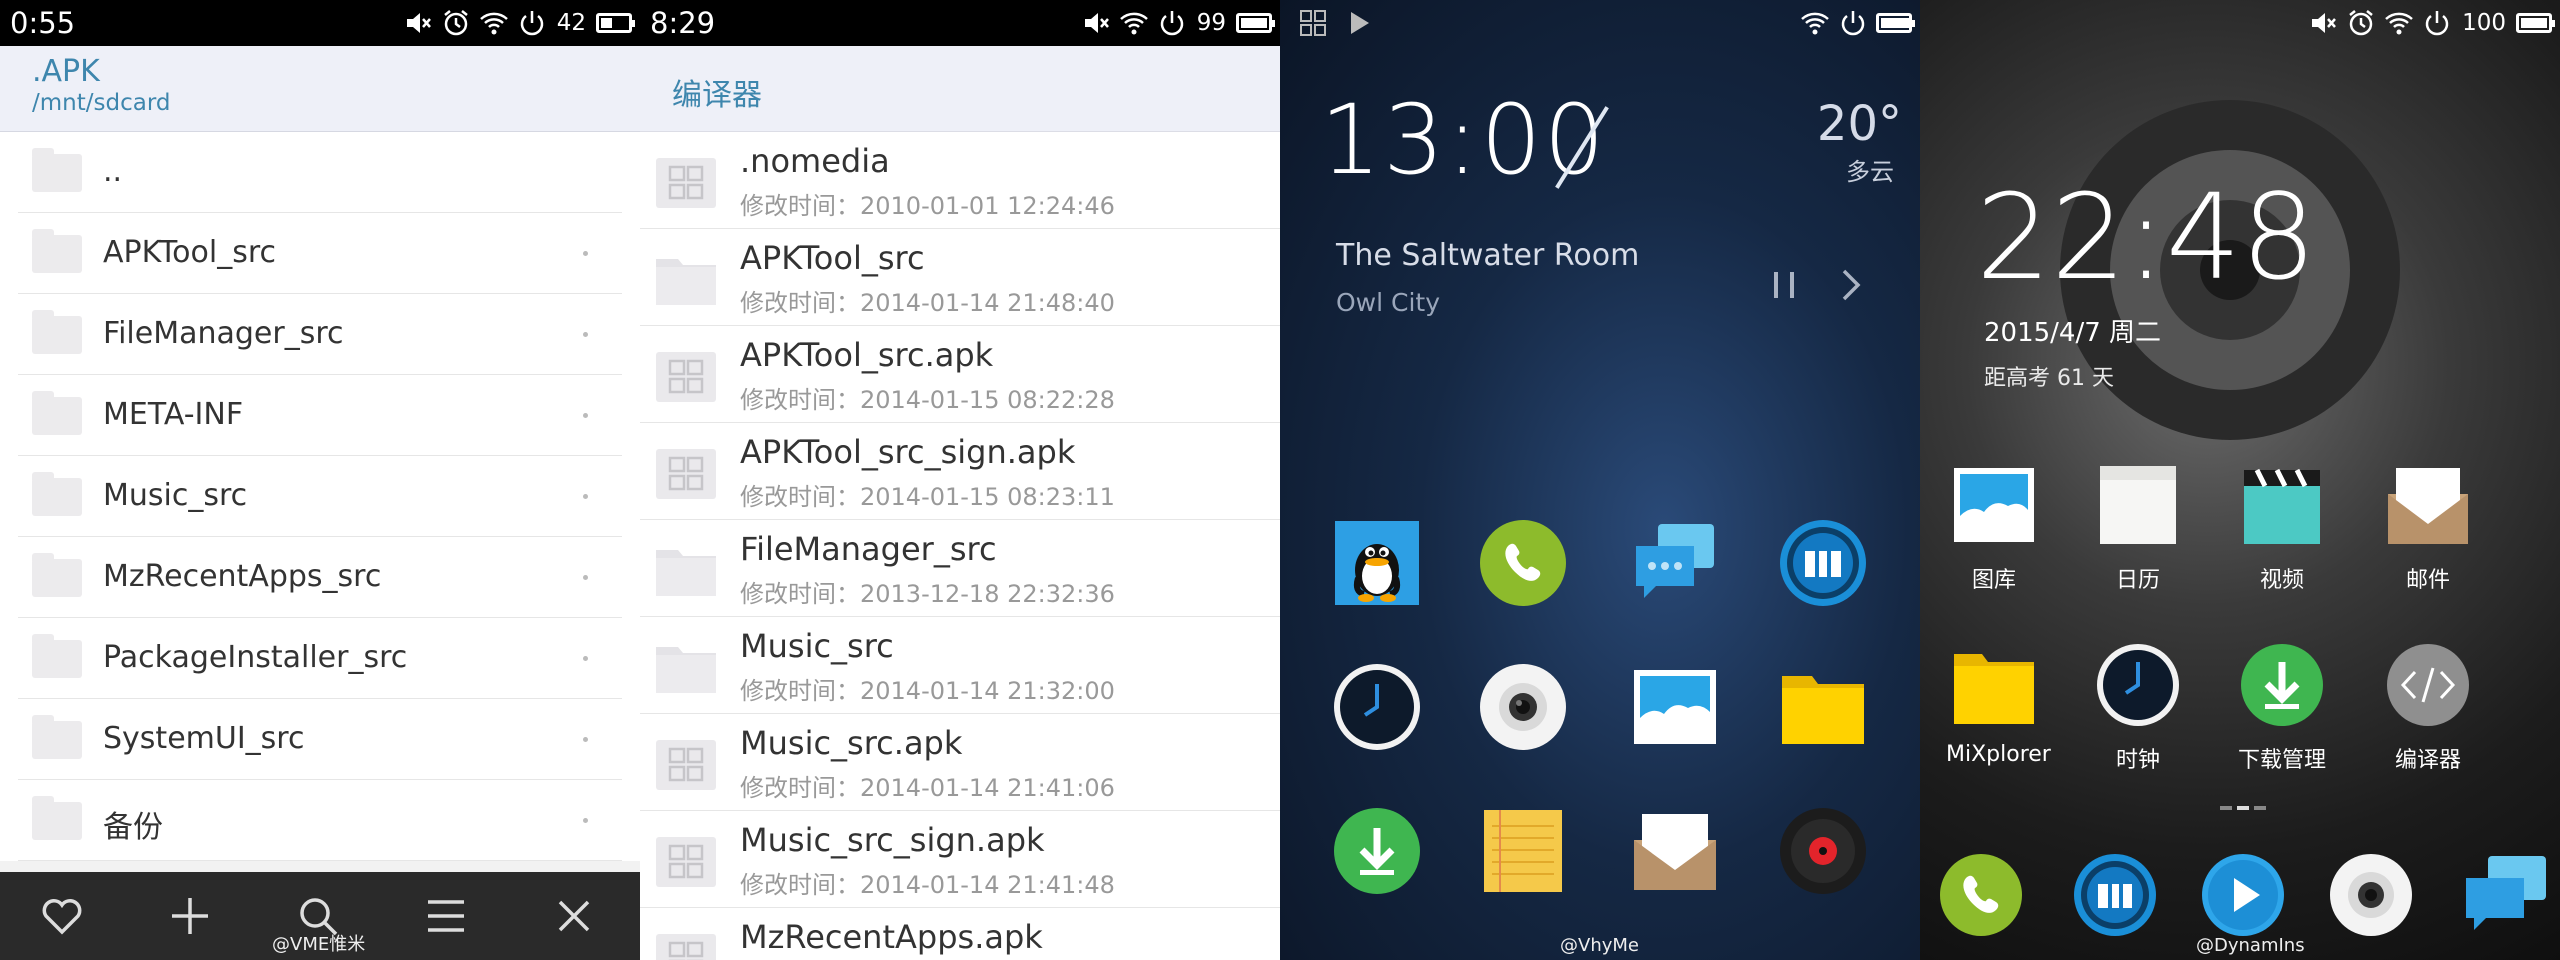 The height and width of the screenshot is (960, 2560). I want to click on play-icon, so click(2243, 895).